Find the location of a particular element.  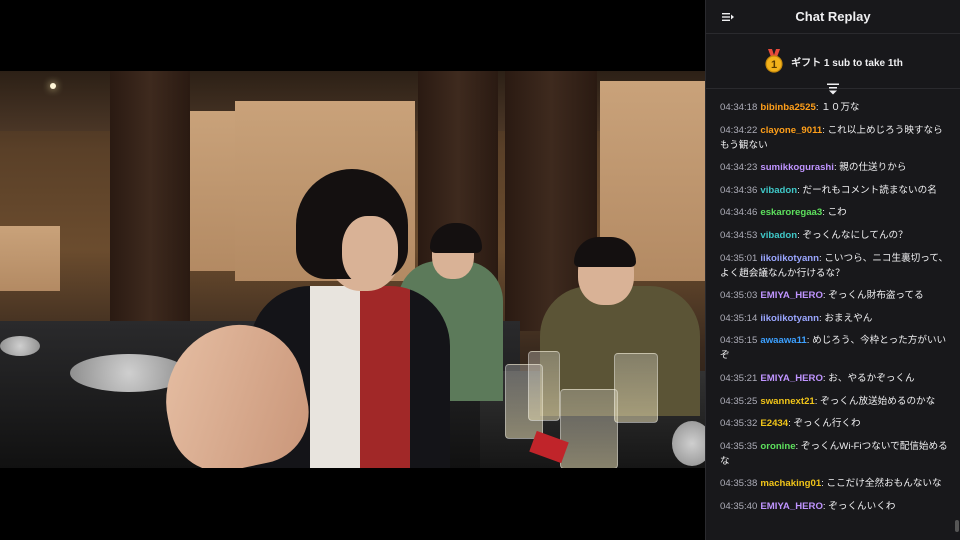

chat-message: 04:34:22 clayone_9011: これ以上めじろう映すなら もう観ない is located at coordinates (836, 138).